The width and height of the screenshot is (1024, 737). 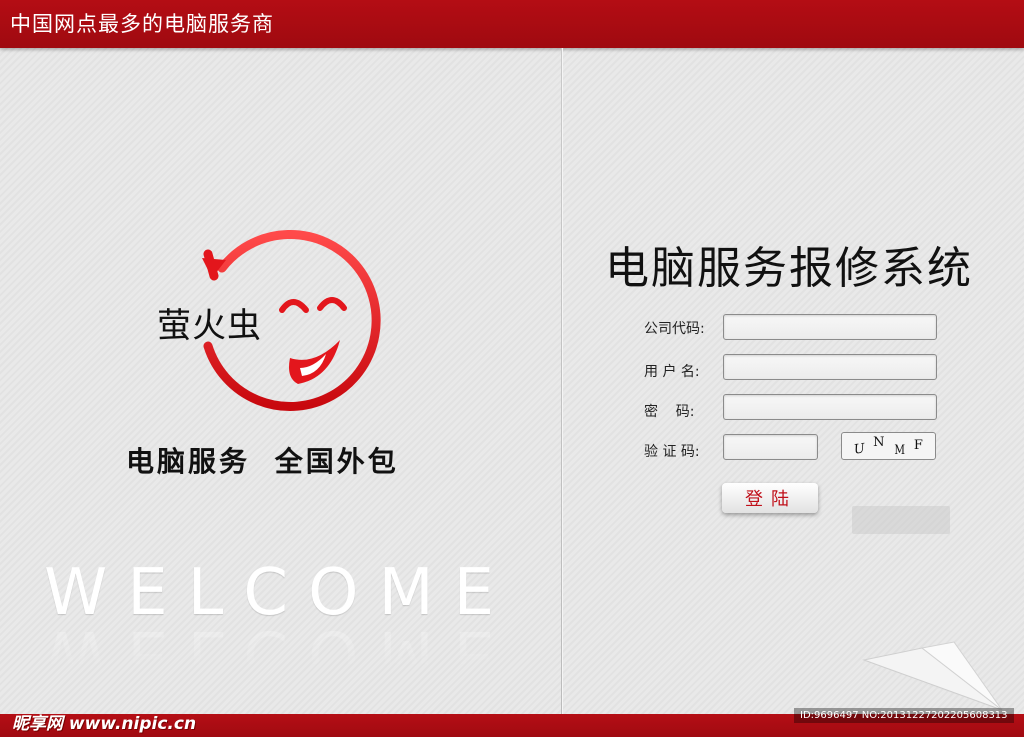 I want to click on captcha-image: U N M F, so click(x=888, y=446).